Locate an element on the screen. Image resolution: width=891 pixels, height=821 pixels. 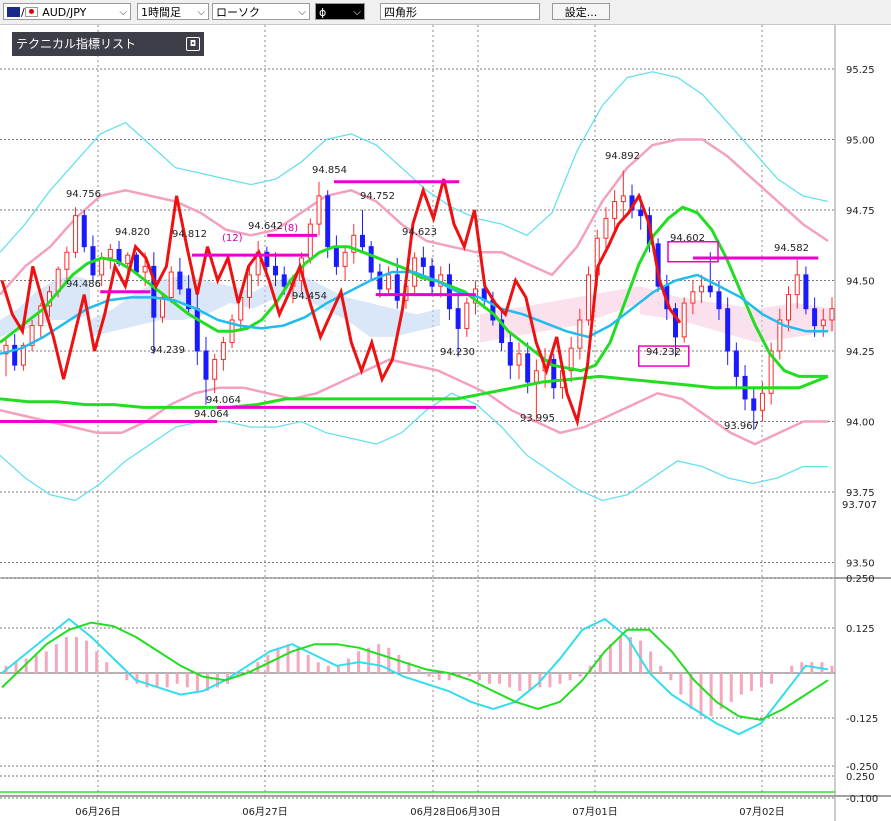
jpy-flag-icon is located at coordinates (31, 12).